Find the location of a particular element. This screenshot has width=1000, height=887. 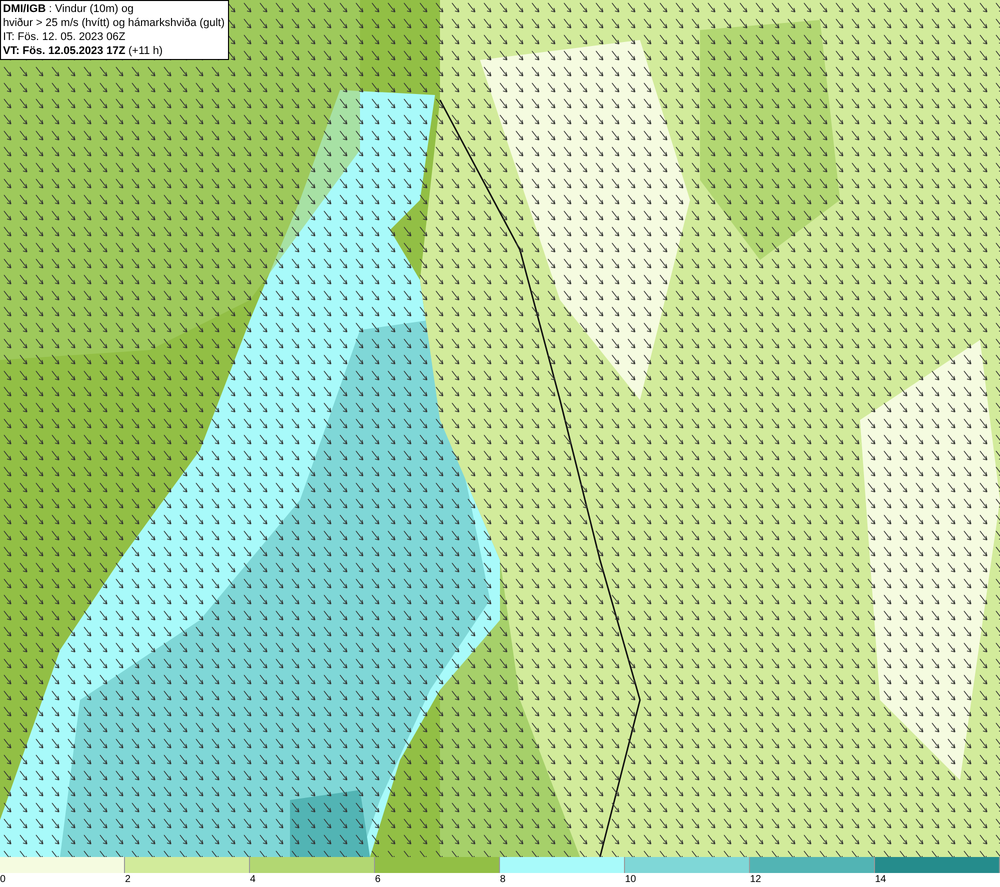

legend-tick-label: 0 is located at coordinates (3, 880).